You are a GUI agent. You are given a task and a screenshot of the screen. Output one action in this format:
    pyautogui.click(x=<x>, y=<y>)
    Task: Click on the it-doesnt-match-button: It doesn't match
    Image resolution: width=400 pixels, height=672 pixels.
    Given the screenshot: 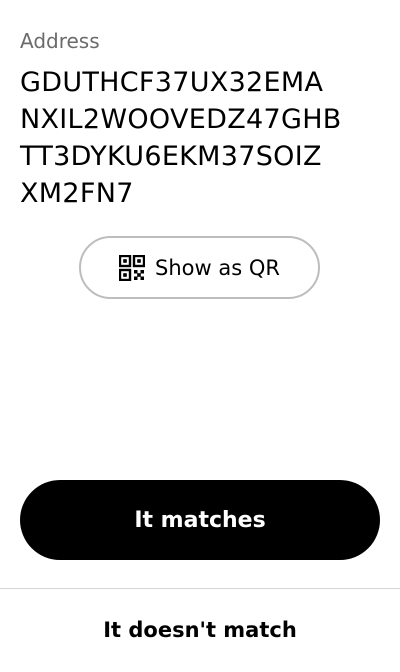 What is the action you would take?
    pyautogui.click(x=200, y=630)
    